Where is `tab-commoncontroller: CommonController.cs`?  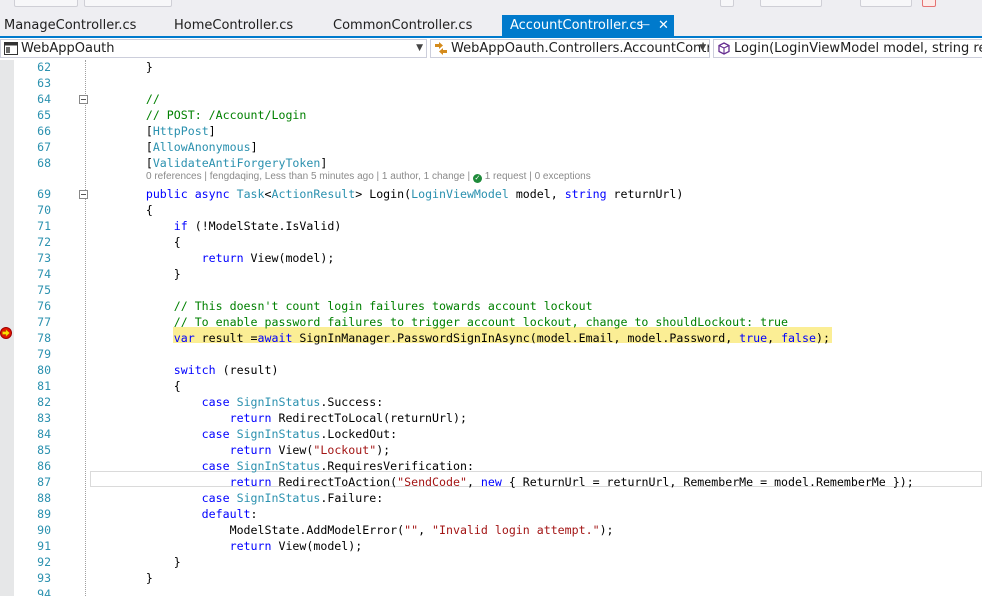 tab-commoncontroller: CommonController.cs is located at coordinates (402, 25).